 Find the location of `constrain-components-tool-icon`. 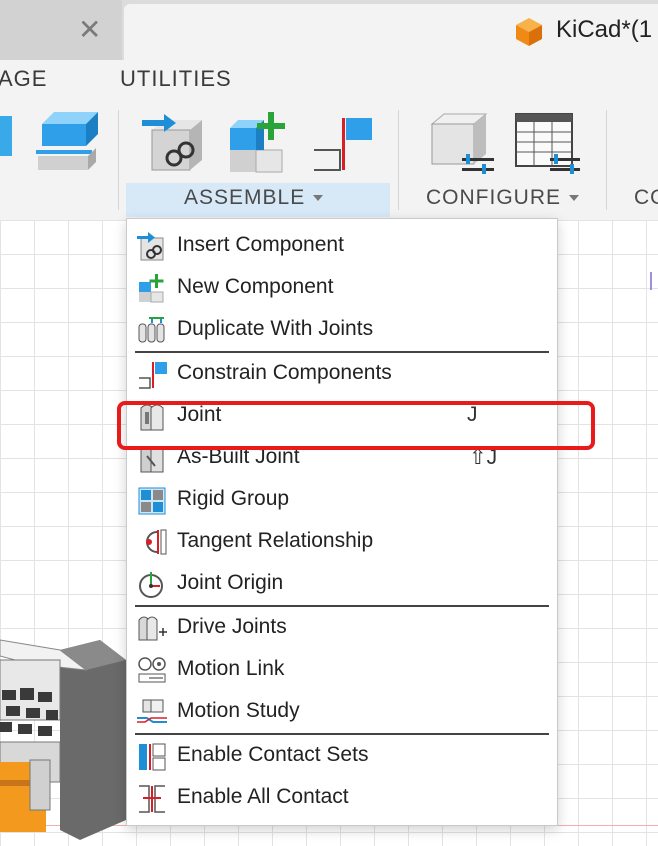

constrain-components-tool-icon is located at coordinates (345, 144).